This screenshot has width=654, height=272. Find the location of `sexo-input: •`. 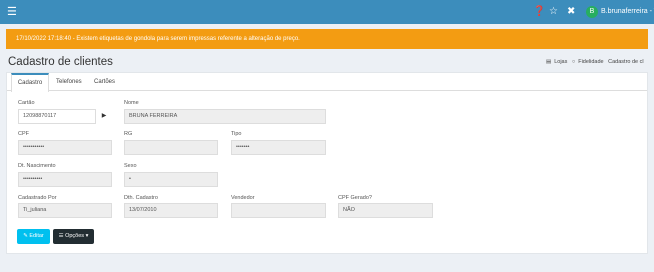

sexo-input: • is located at coordinates (171, 179).